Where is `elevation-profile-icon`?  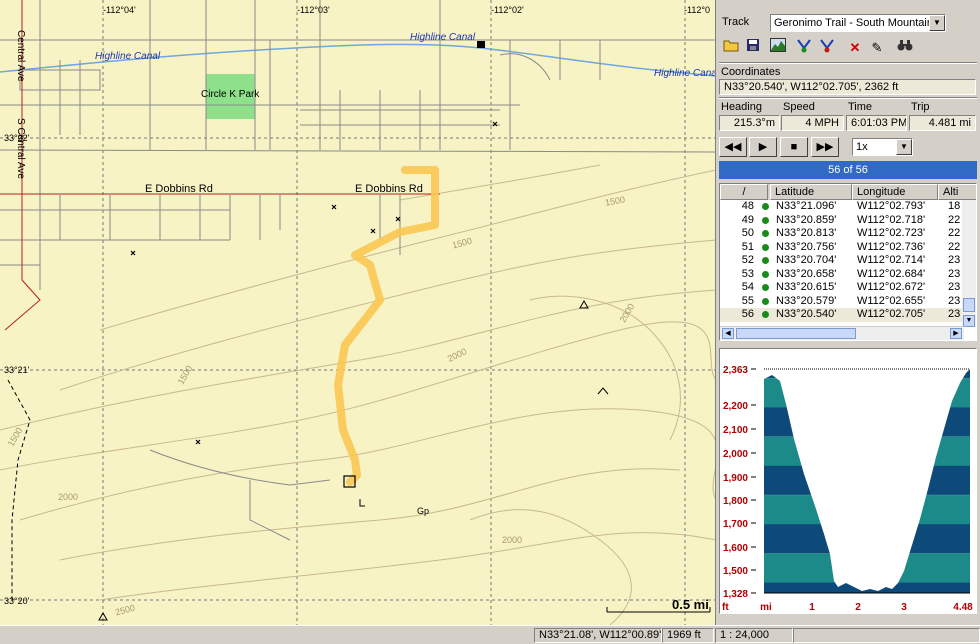 elevation-profile-icon is located at coordinates (778, 48).